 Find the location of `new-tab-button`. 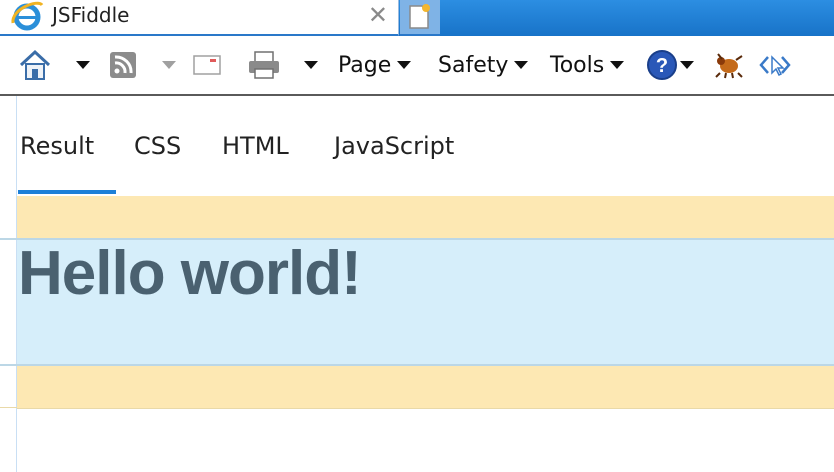

new-tab-button is located at coordinates (420, 18).